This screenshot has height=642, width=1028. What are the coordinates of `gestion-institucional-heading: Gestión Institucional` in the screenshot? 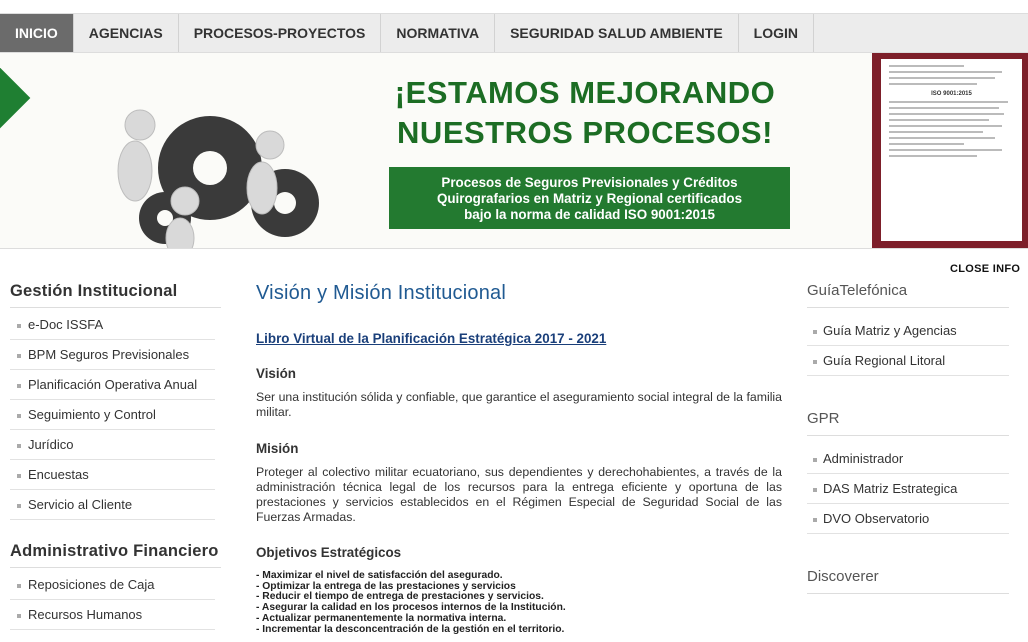 It's located at (115, 295).